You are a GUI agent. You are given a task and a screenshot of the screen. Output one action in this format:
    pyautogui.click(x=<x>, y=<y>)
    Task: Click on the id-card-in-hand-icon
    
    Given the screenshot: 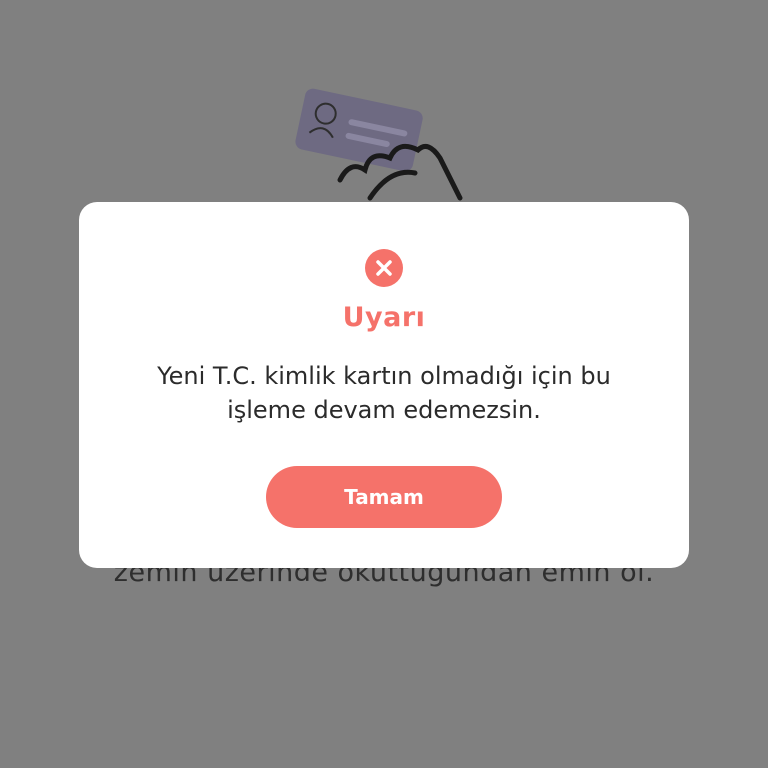 What is the action you would take?
    pyautogui.click(x=385, y=150)
    